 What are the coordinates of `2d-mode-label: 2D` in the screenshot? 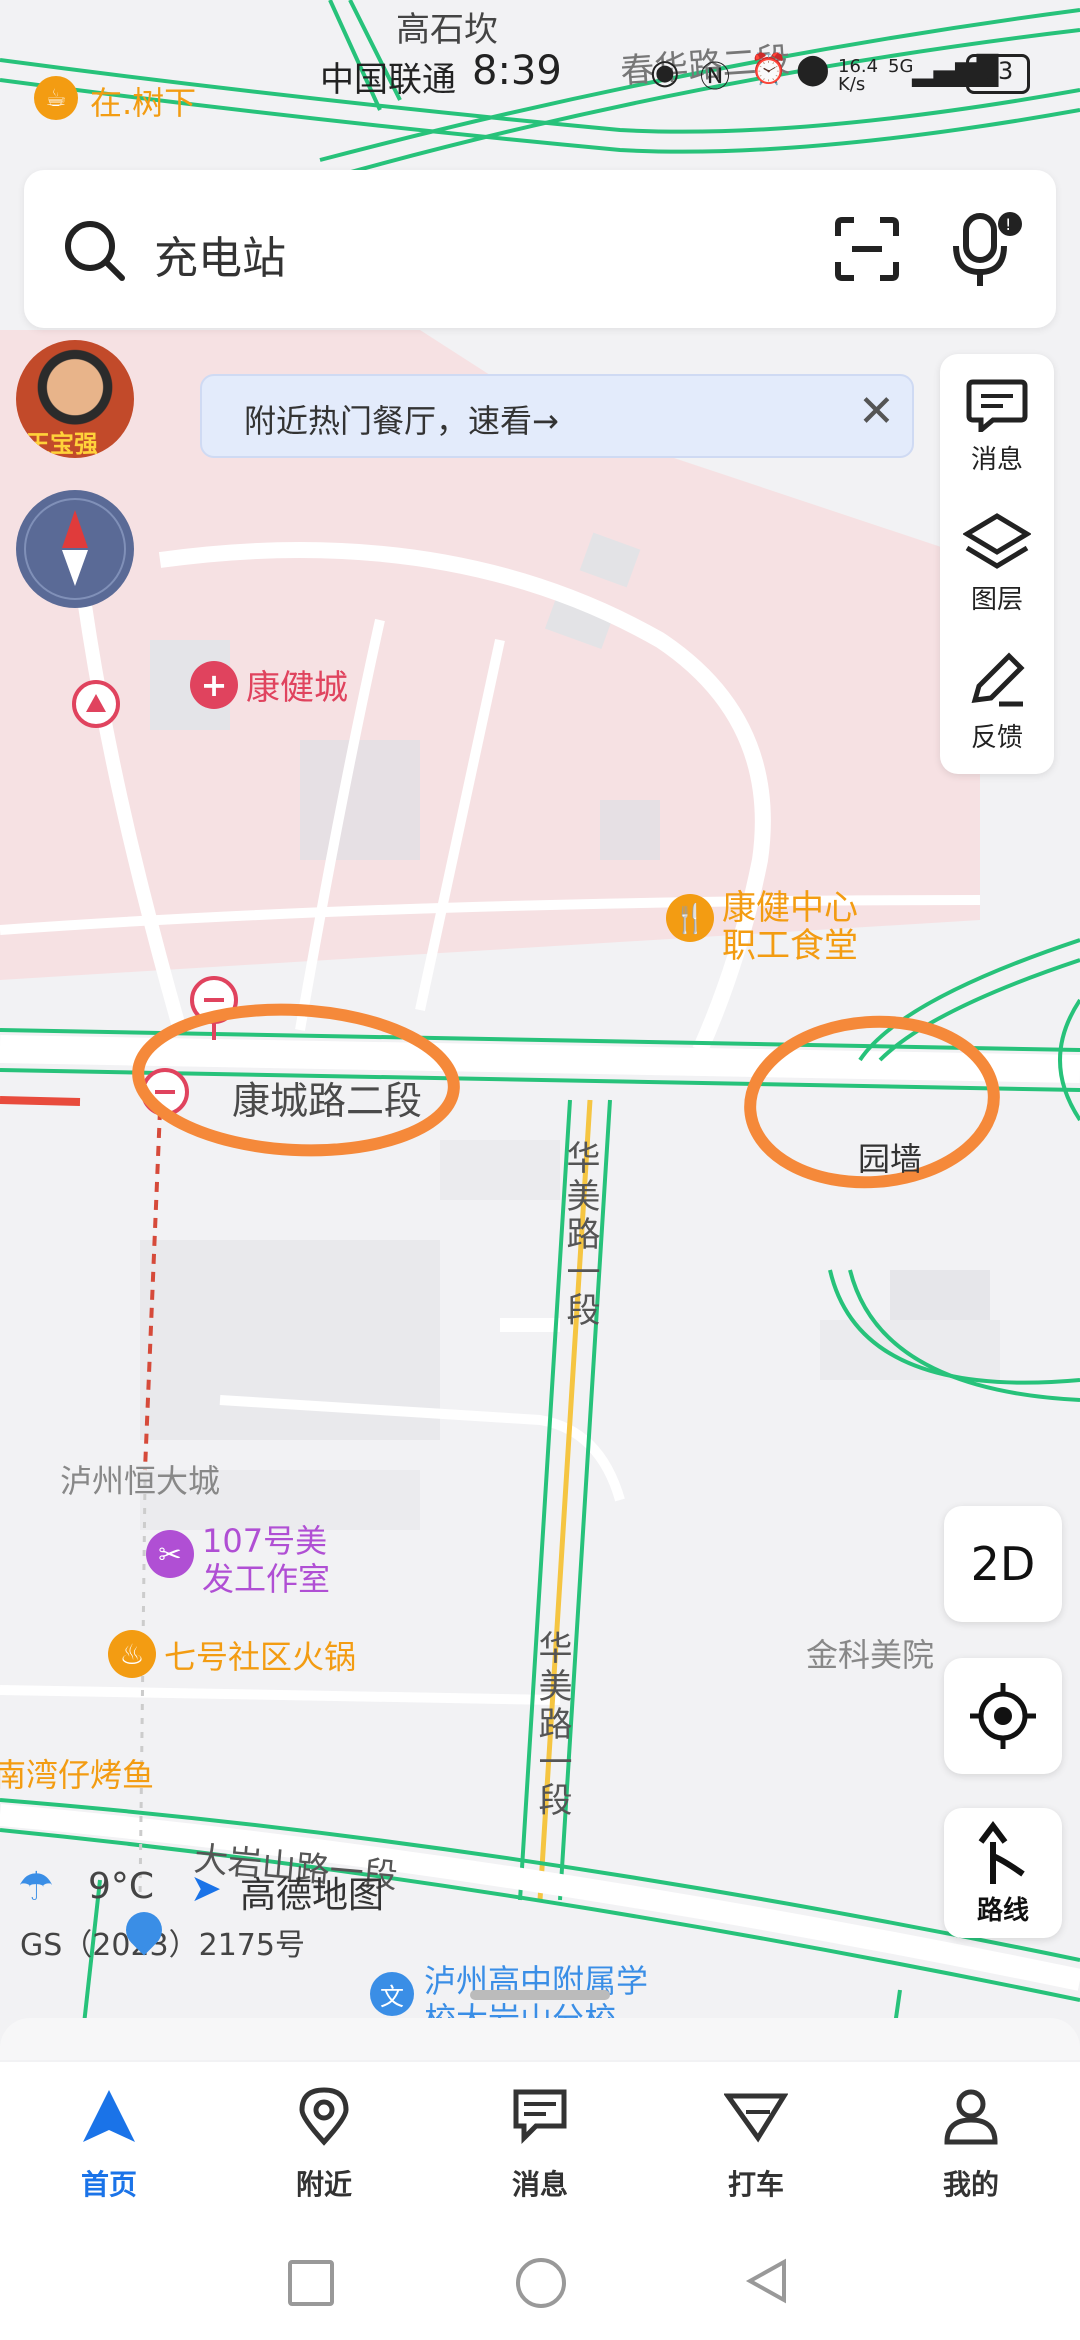 It's located at (1003, 1564).